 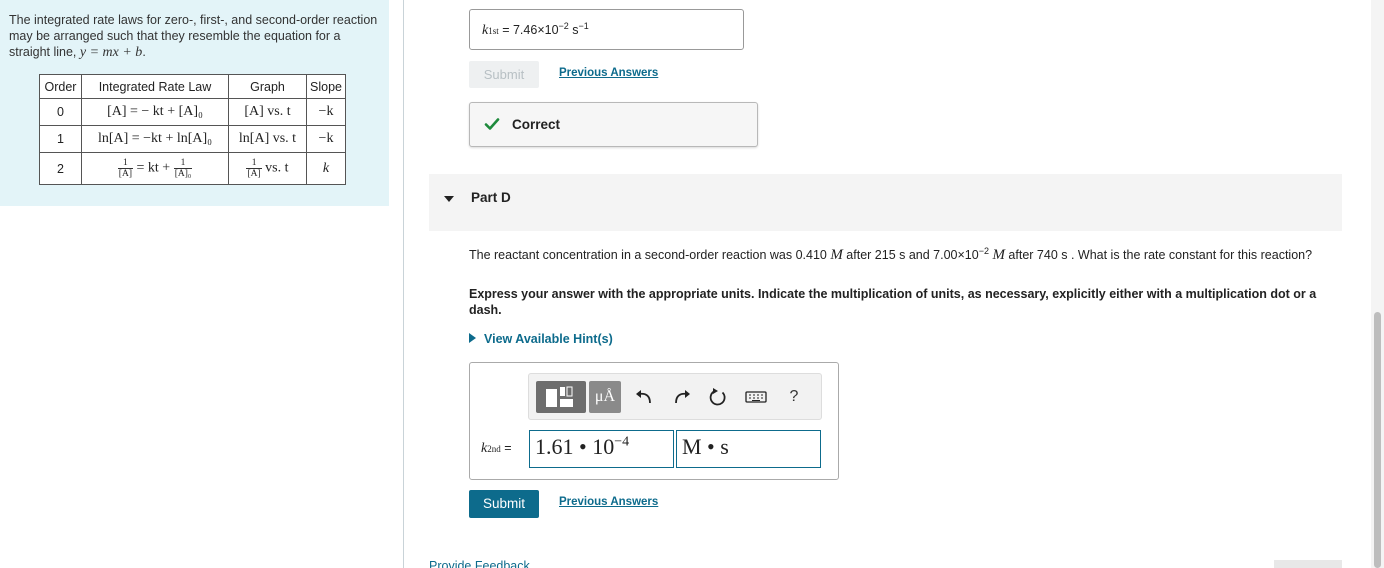 I want to click on fraction: 1 [A]₀, so click(x=183, y=168).